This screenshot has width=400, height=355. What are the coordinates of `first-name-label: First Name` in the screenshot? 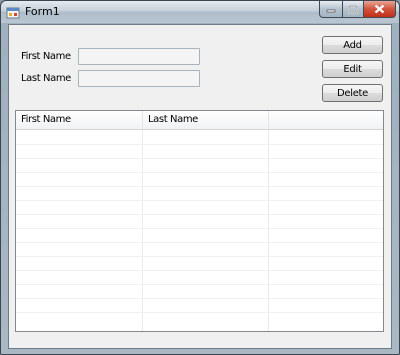 It's located at (46, 56).